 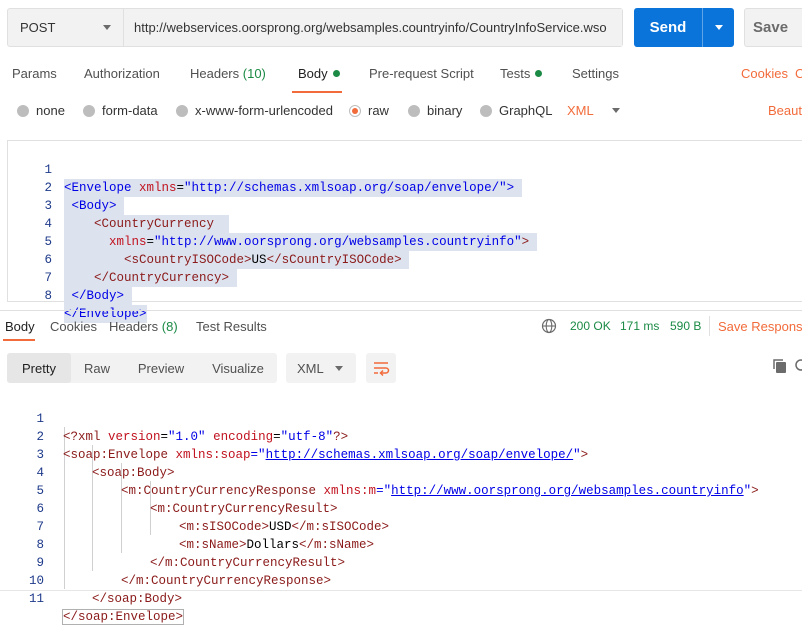 What do you see at coordinates (405, 278) in the screenshot?
I see `editor-line: 7 </Body>` at bounding box center [405, 278].